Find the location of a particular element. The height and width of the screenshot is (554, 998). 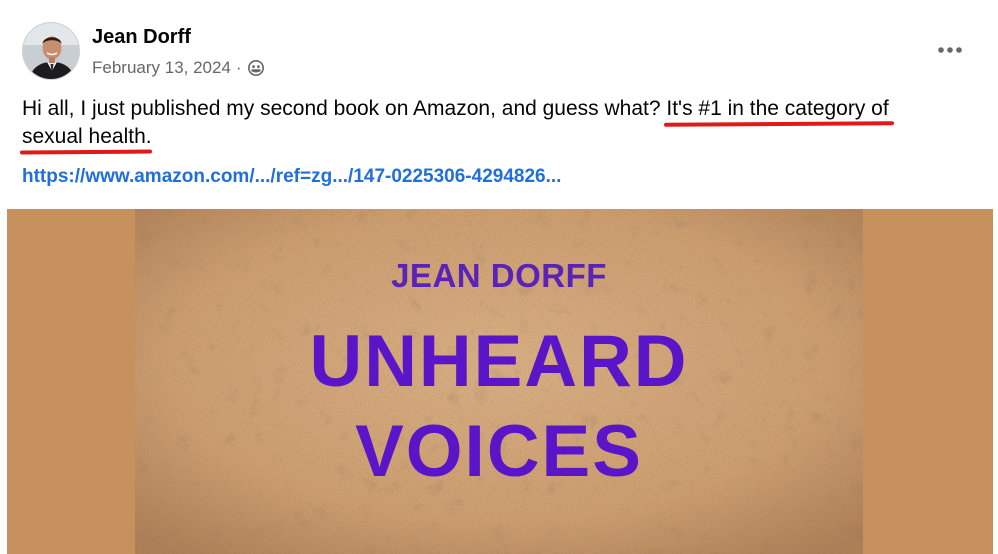

author-avatar is located at coordinates (51, 51).